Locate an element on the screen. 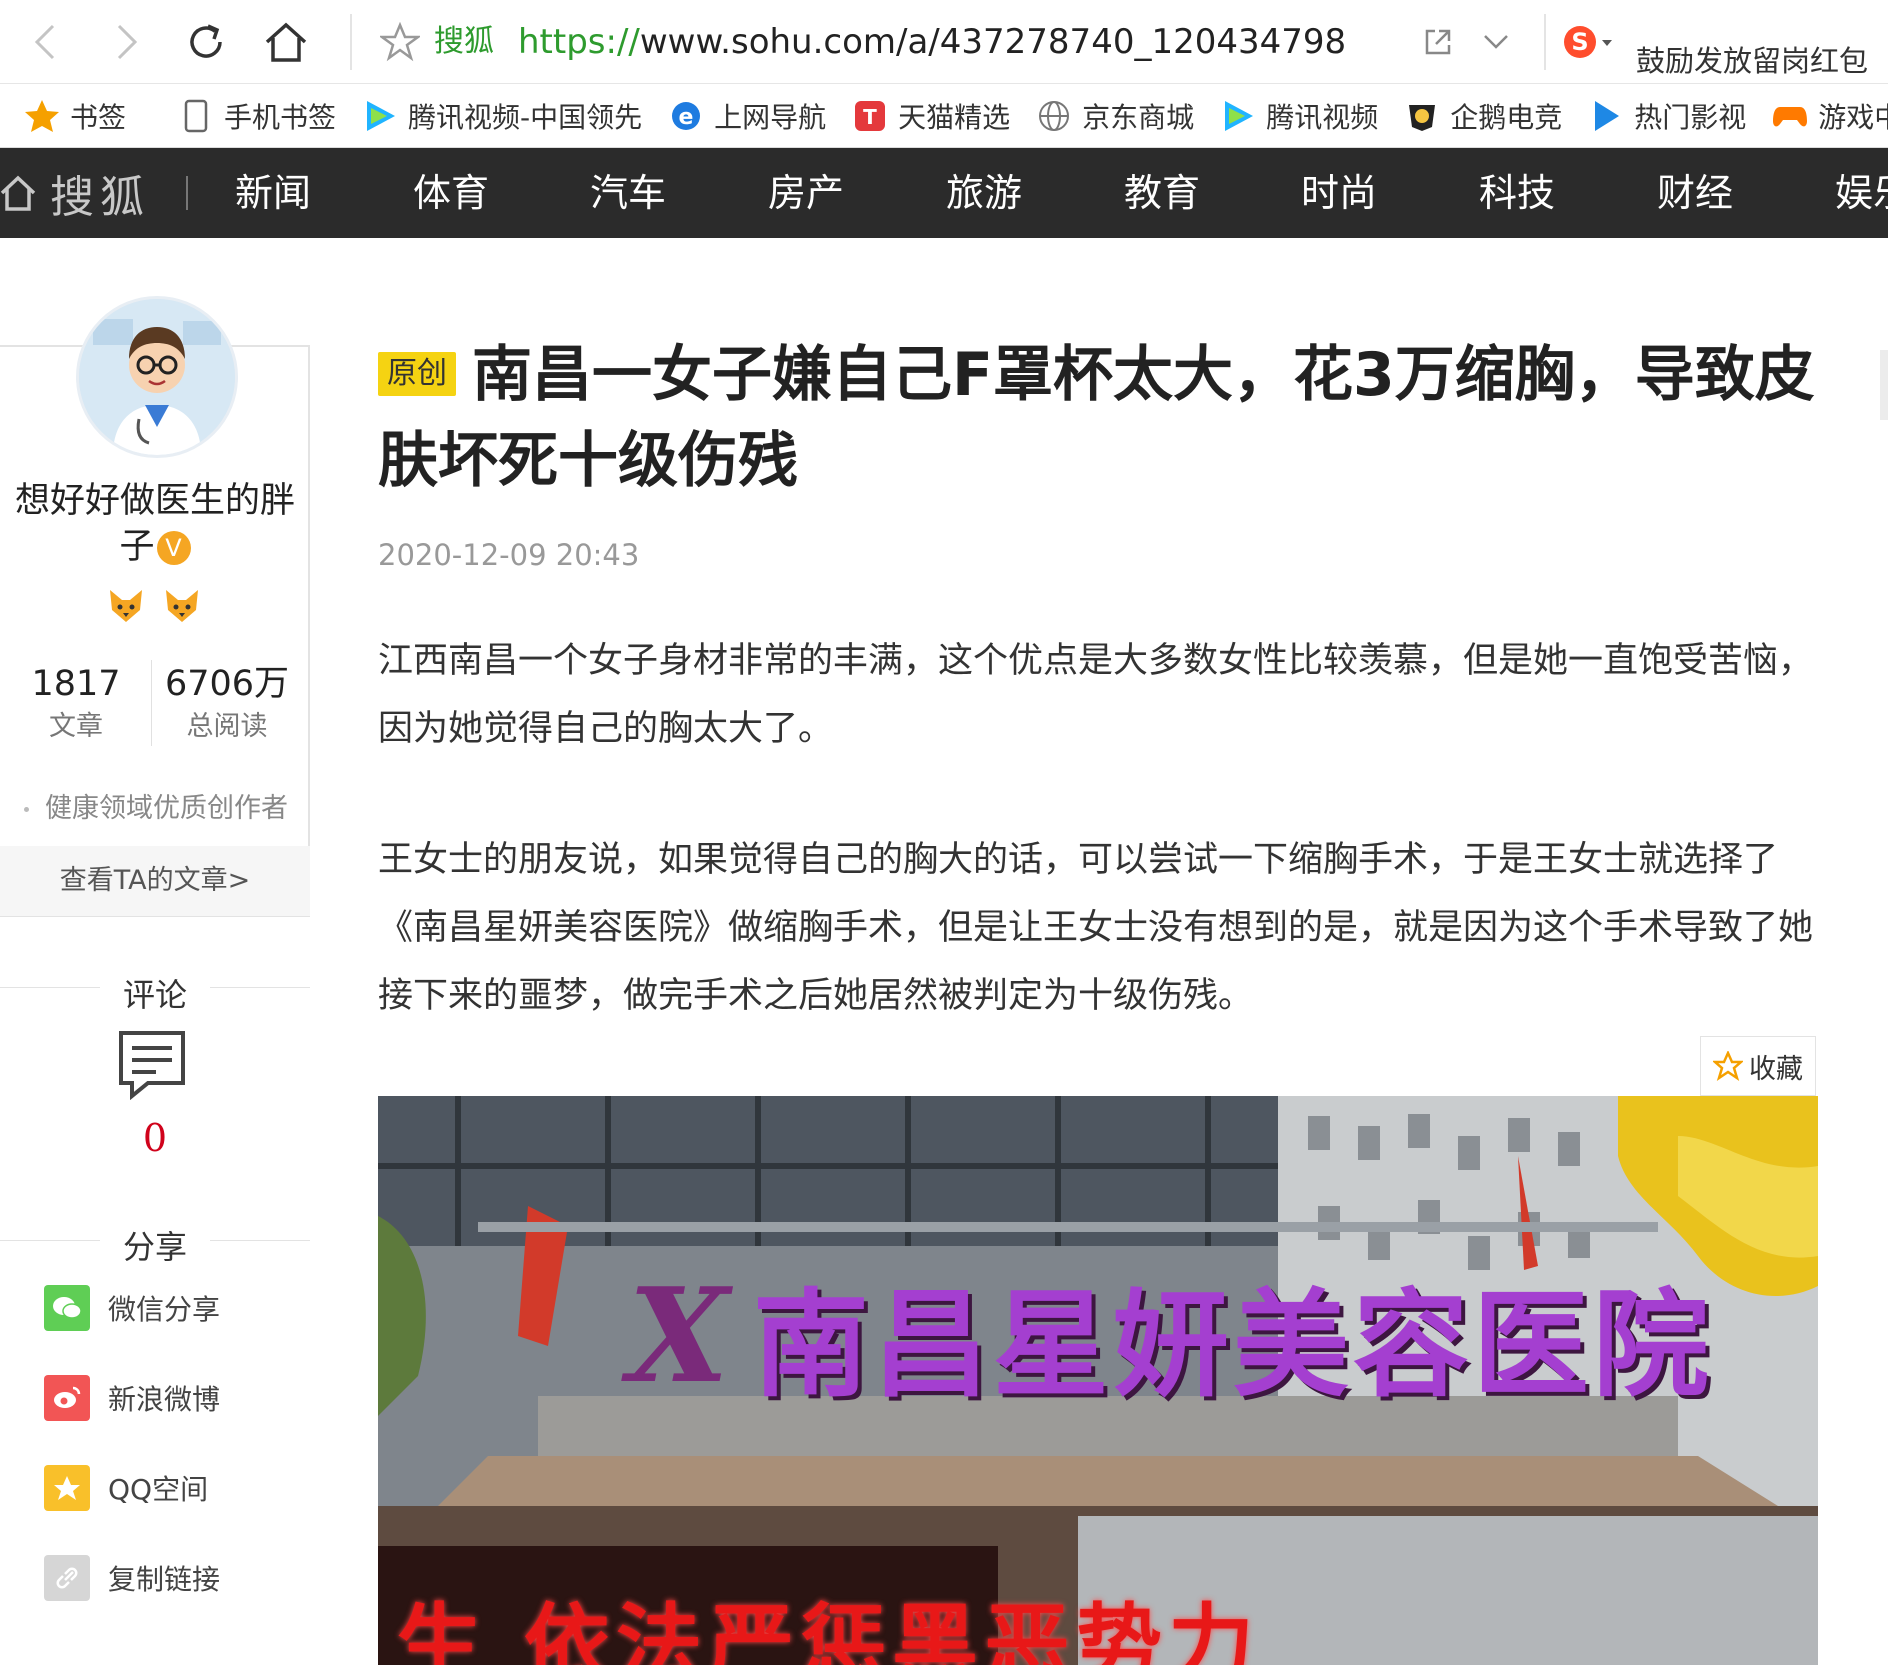  wechat-icon is located at coordinates (67, 1308).